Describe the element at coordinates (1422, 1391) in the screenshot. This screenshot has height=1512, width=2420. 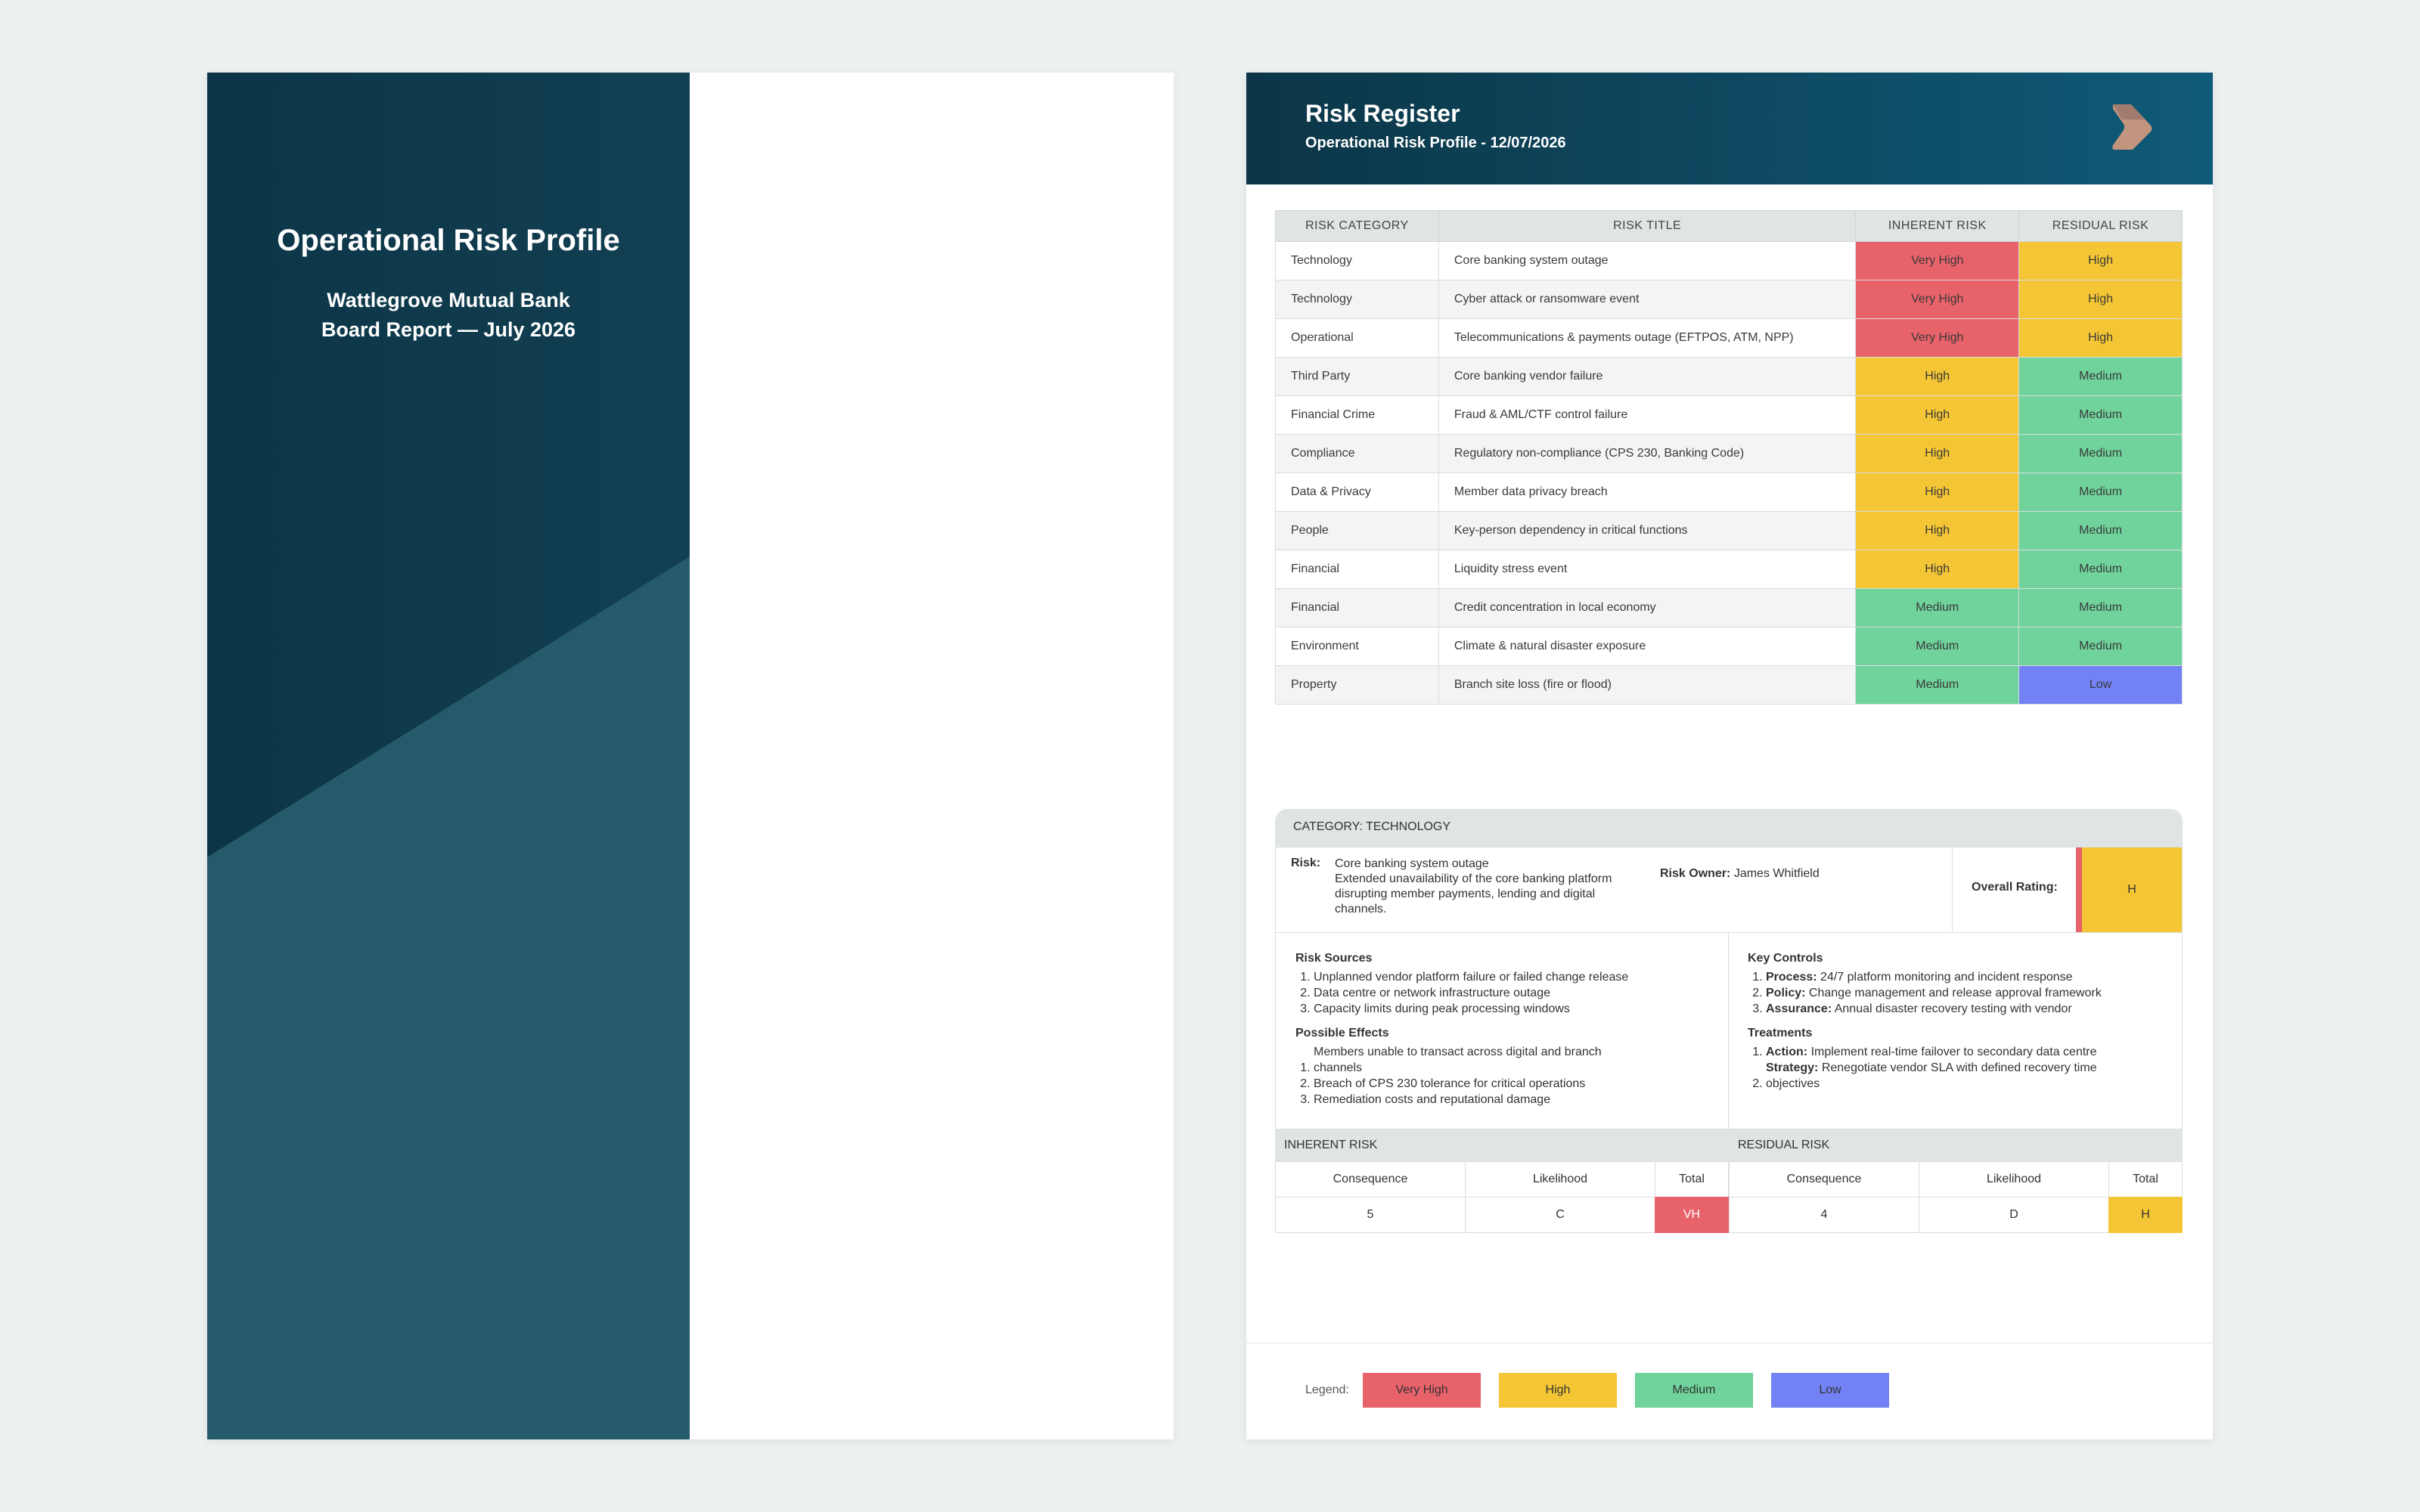
I see `legend-very-high: Very High` at that location.